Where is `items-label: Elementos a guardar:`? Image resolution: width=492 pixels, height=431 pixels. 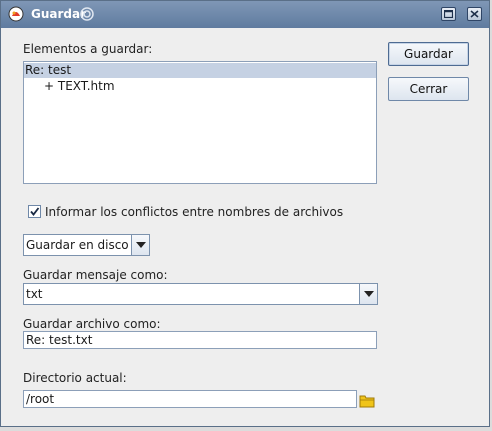
items-label: Elementos a guardar: is located at coordinates (88, 49).